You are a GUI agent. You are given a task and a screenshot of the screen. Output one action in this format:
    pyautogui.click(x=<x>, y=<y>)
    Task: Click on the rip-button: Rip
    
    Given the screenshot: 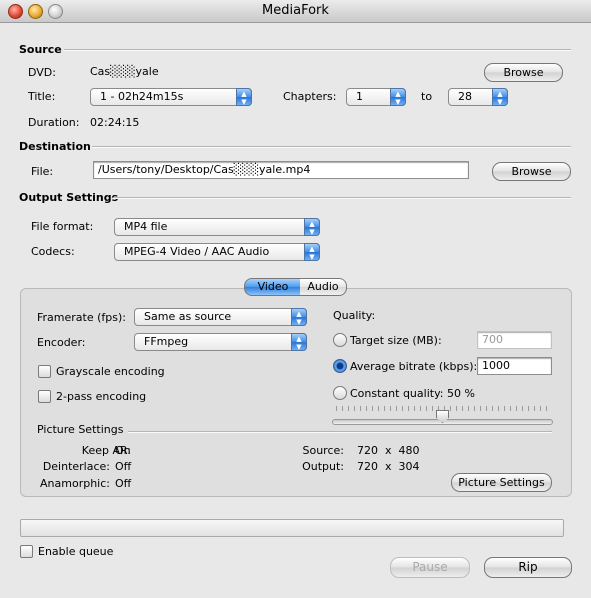 What is the action you would take?
    pyautogui.click(x=528, y=567)
    